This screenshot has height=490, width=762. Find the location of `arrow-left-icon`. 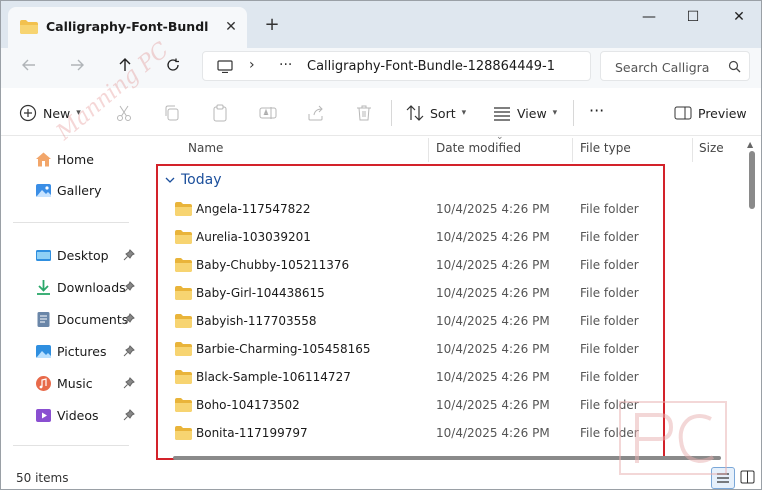

arrow-left-icon is located at coordinates (28, 65).